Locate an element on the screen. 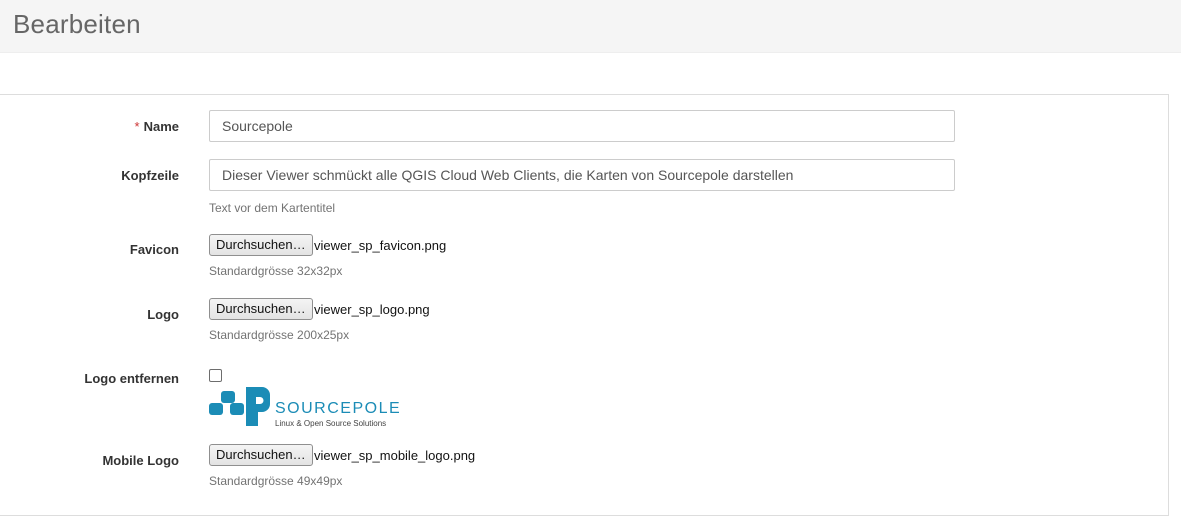 The image size is (1181, 516). name-label: * Name is located at coordinates (157, 126).